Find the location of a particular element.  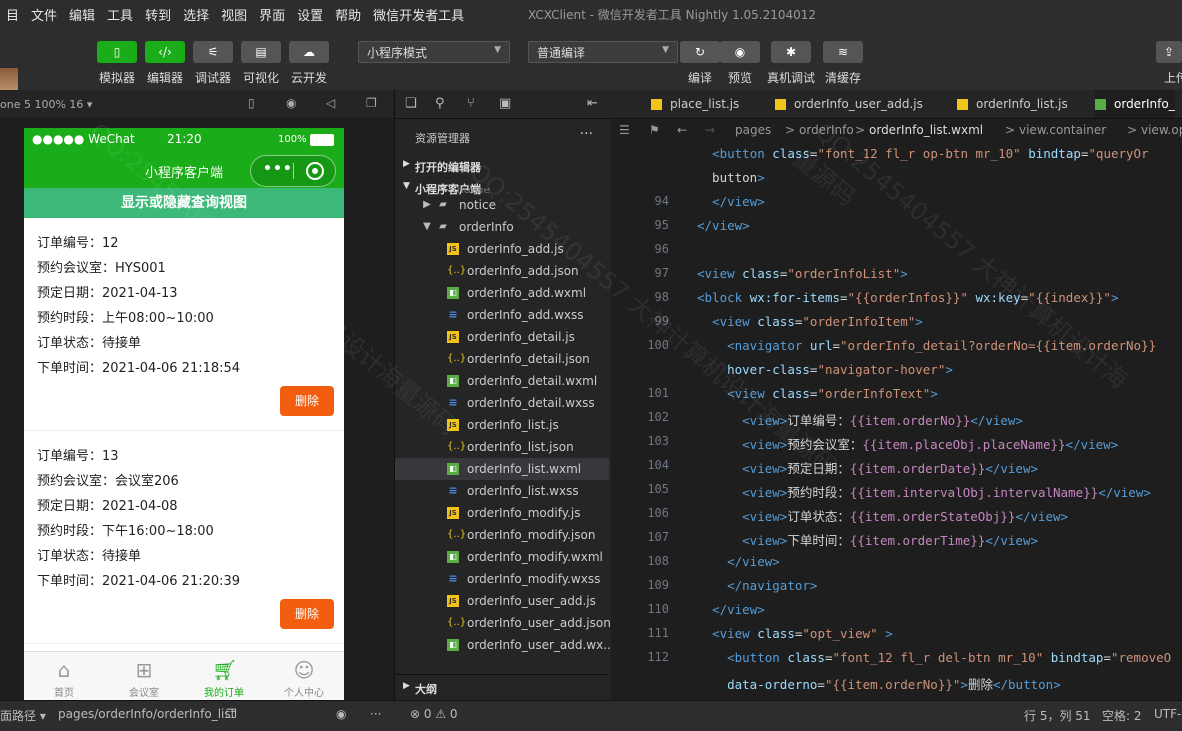

menu-item: 选择 is located at coordinates (196, 14).